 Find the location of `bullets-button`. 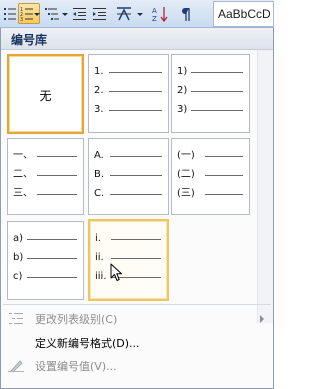

bullets-button is located at coordinates (9, 13).